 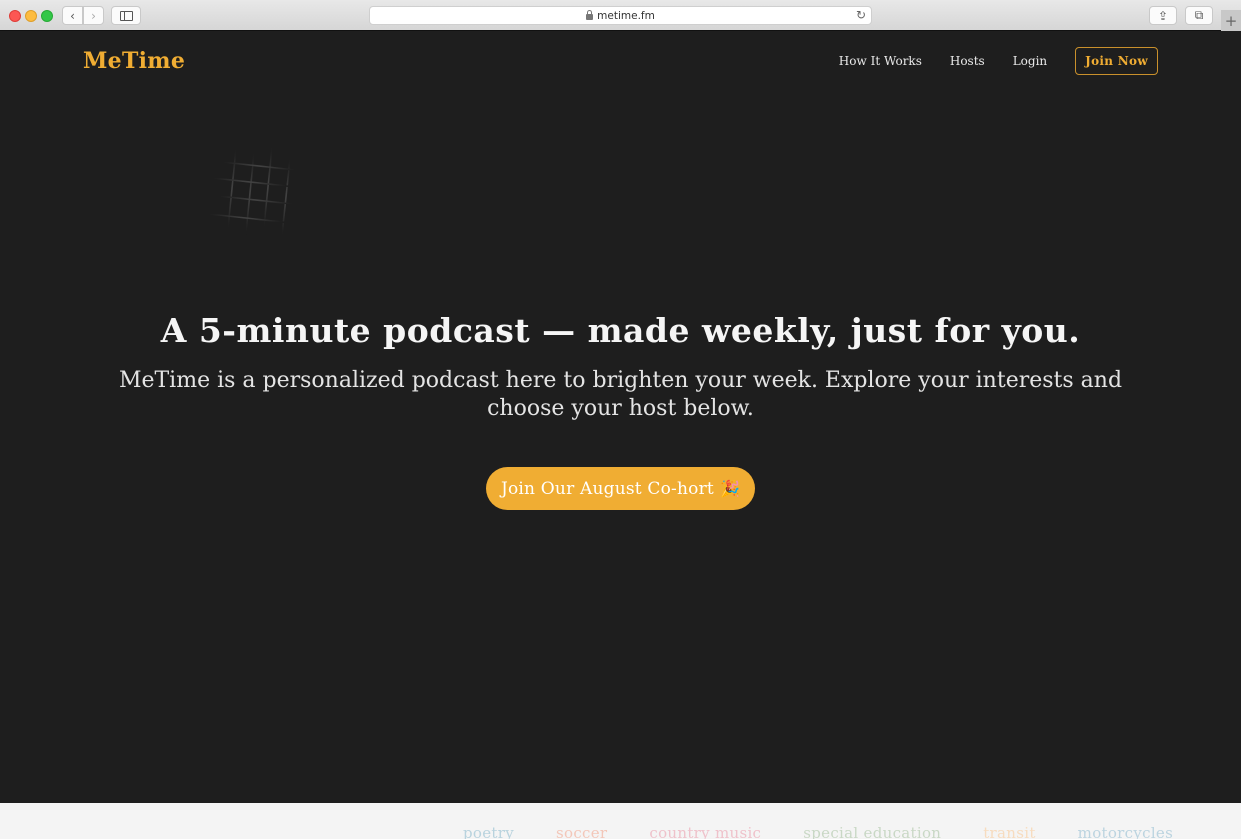 What do you see at coordinates (488, 831) in the screenshot?
I see `topic-poetry: poetry` at bounding box center [488, 831].